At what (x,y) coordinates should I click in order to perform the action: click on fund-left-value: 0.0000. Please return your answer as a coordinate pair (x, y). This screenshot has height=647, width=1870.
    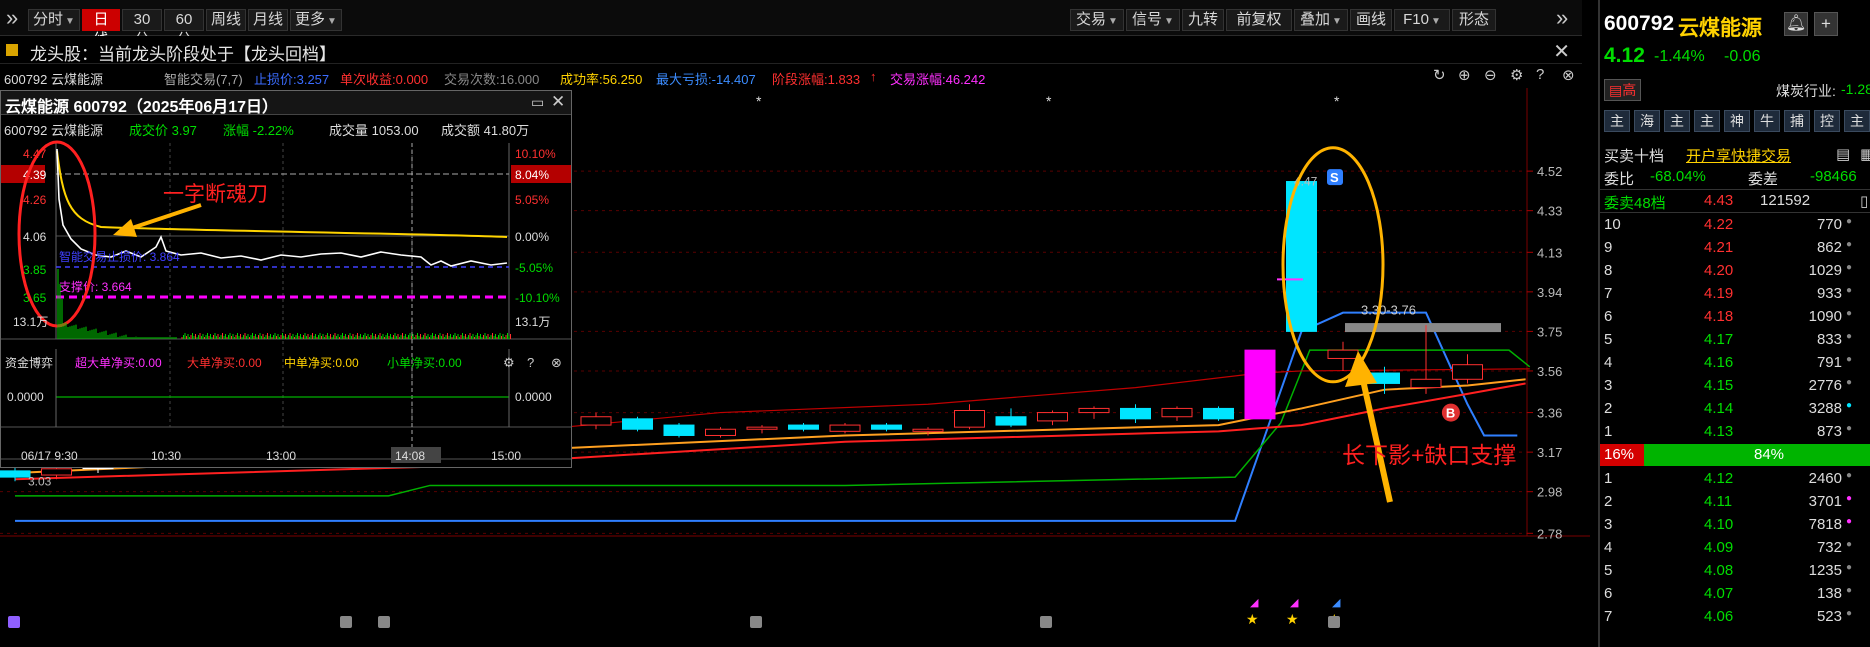
    Looking at the image, I should click on (25, 397).